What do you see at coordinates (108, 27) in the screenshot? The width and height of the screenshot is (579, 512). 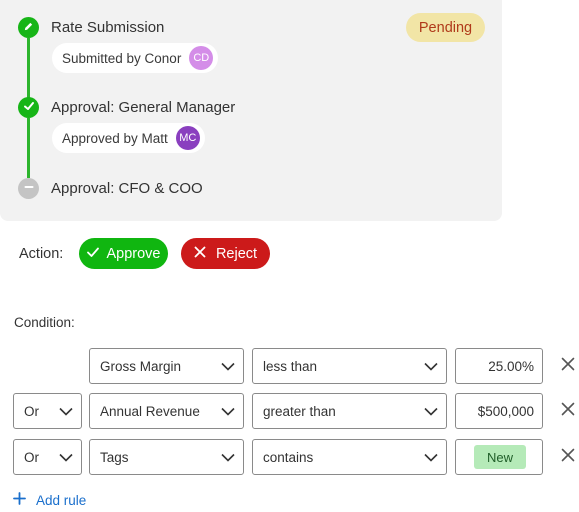 I see `step-title: Rate Submission` at bounding box center [108, 27].